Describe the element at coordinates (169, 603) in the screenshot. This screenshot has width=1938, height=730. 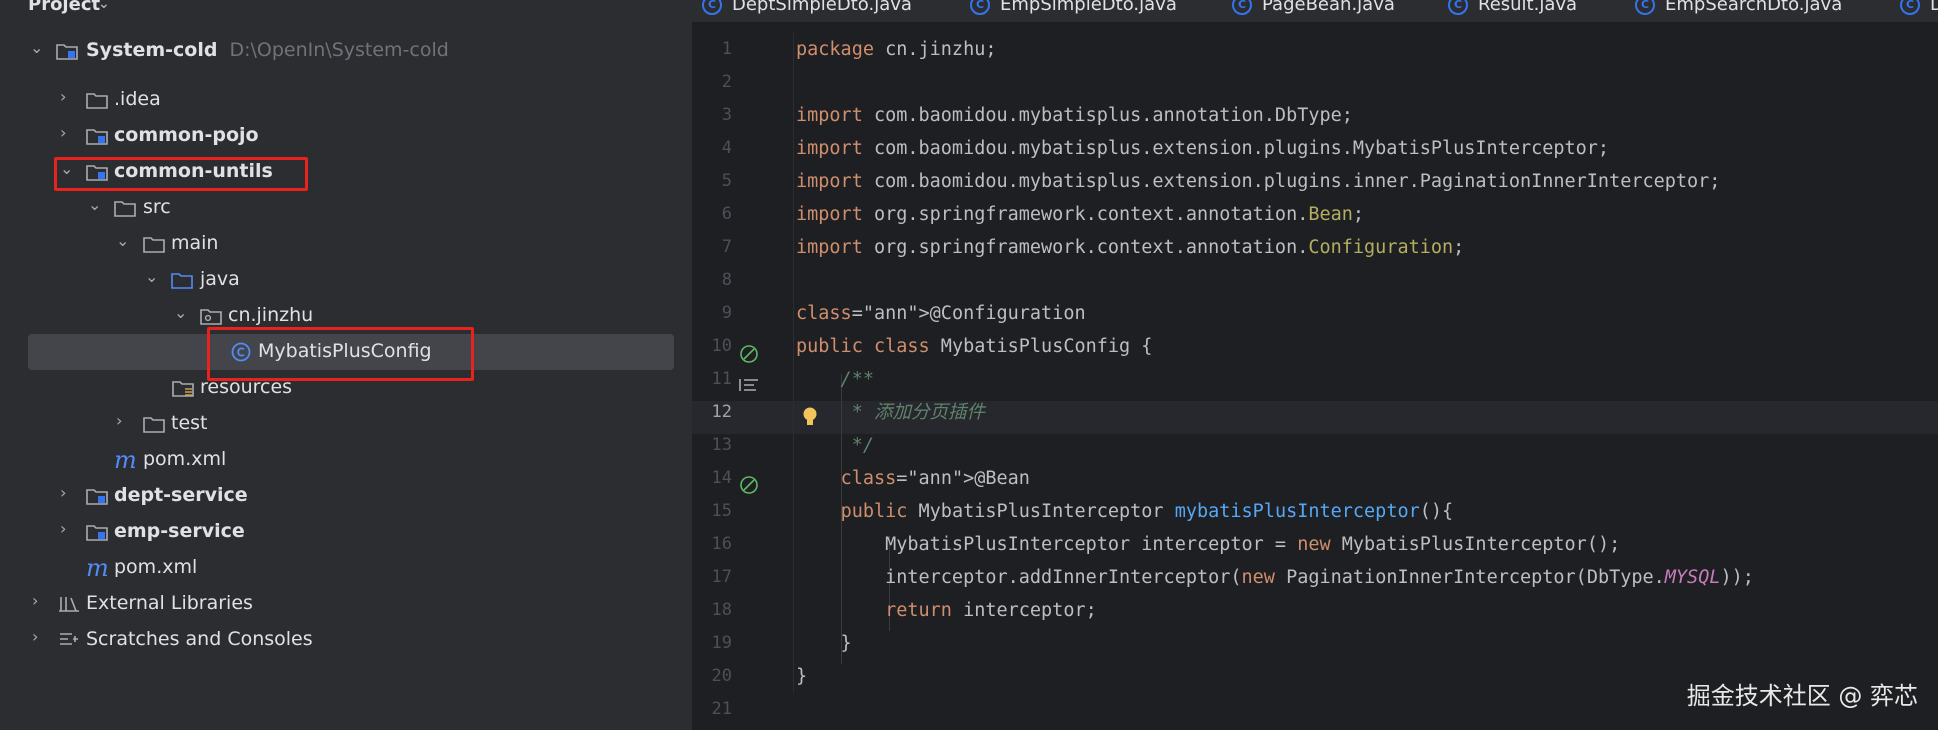
I see `tree-label: External Libraries` at that location.